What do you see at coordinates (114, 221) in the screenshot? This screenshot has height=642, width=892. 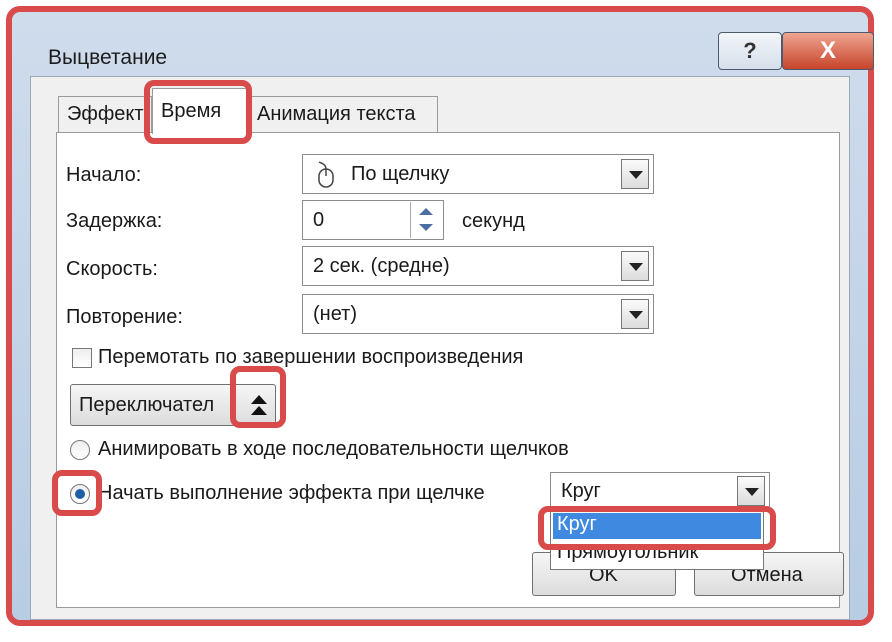 I see `delay-label: Задержка:` at bounding box center [114, 221].